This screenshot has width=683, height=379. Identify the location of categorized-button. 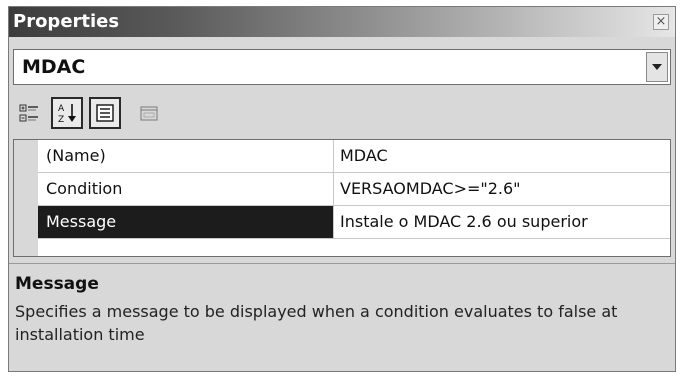
(29, 113).